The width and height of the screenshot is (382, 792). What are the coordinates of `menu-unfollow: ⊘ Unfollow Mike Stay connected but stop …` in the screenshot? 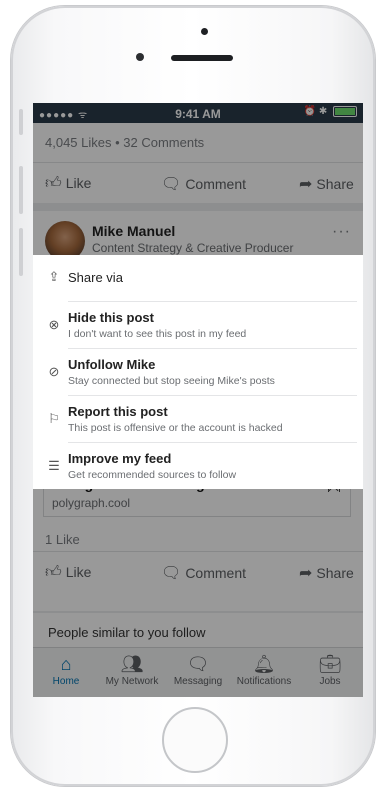 It's located at (198, 372).